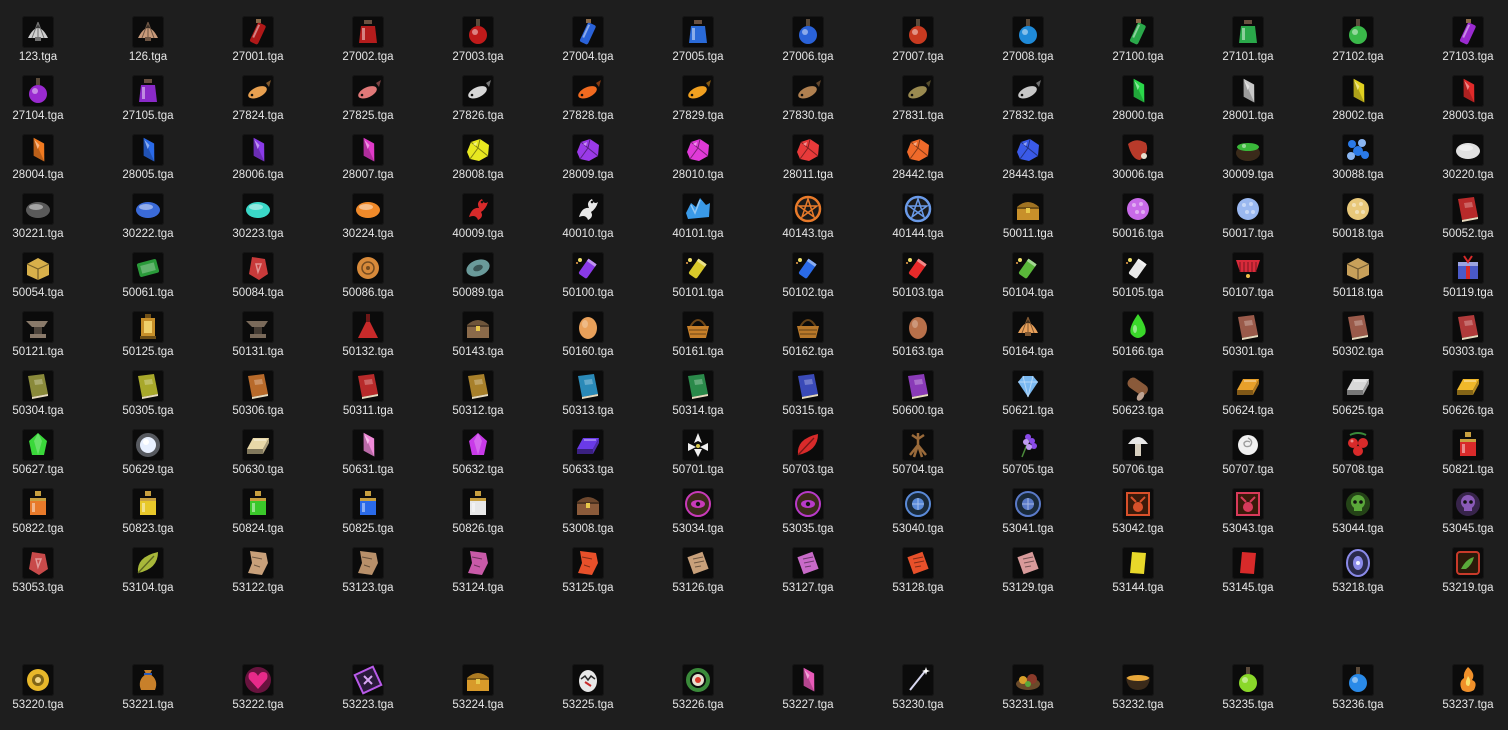  What do you see at coordinates (1137, 693) in the screenshot?
I see `file-item: 53232.tga` at bounding box center [1137, 693].